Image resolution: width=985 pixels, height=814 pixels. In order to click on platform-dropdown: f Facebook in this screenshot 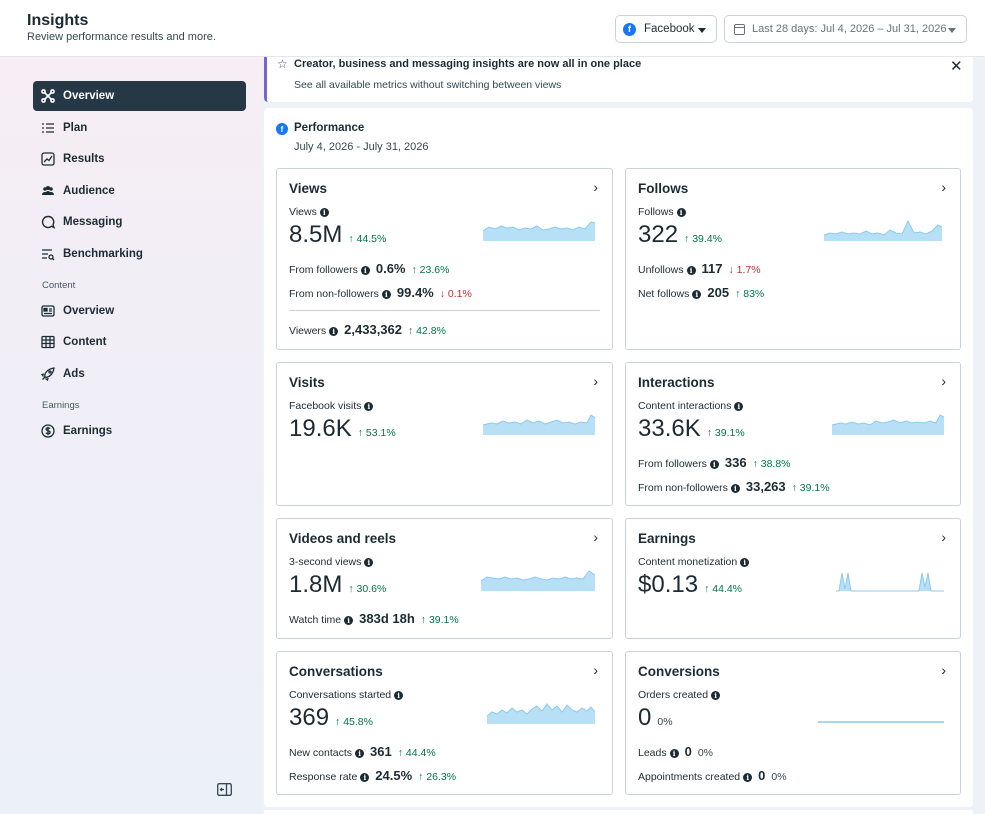, I will do `click(666, 29)`.